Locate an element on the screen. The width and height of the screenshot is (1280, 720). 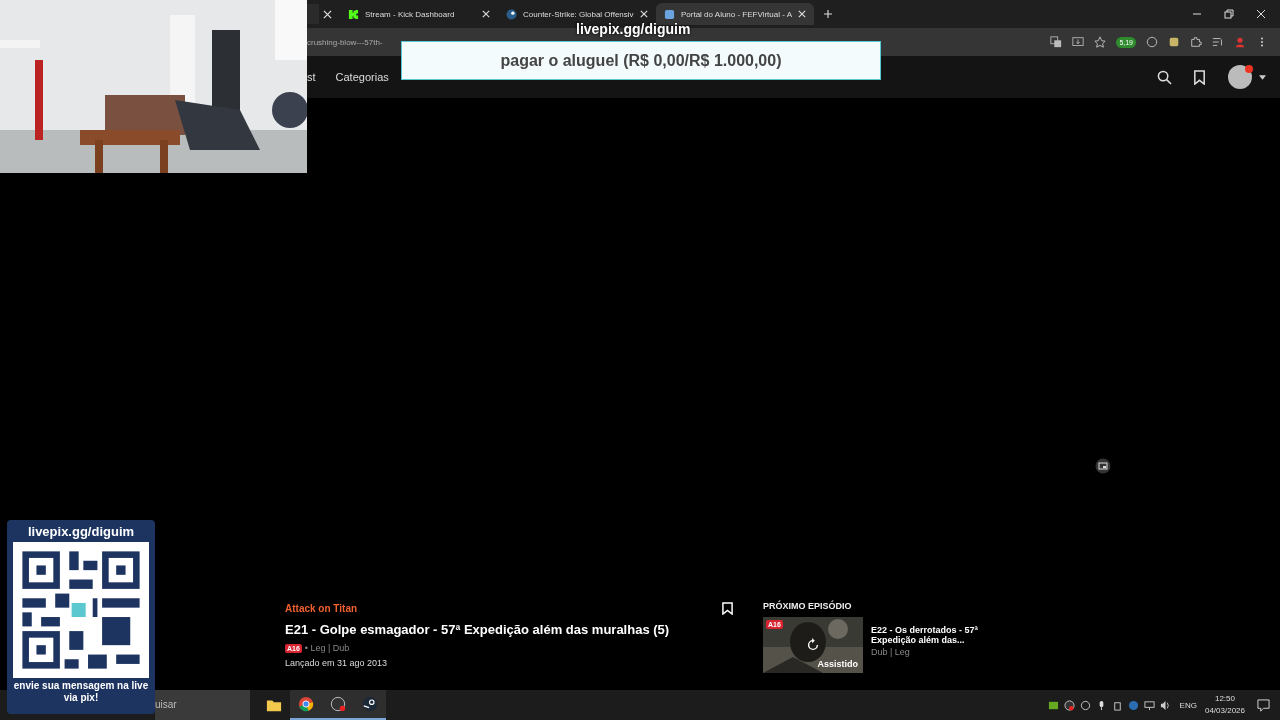
language-indicator: ENG is located at coordinates (1188, 705).